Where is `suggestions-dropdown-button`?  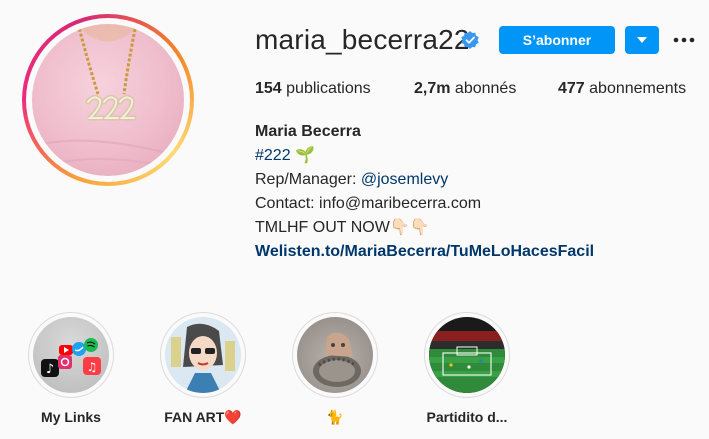
suggestions-dropdown-button is located at coordinates (642, 40).